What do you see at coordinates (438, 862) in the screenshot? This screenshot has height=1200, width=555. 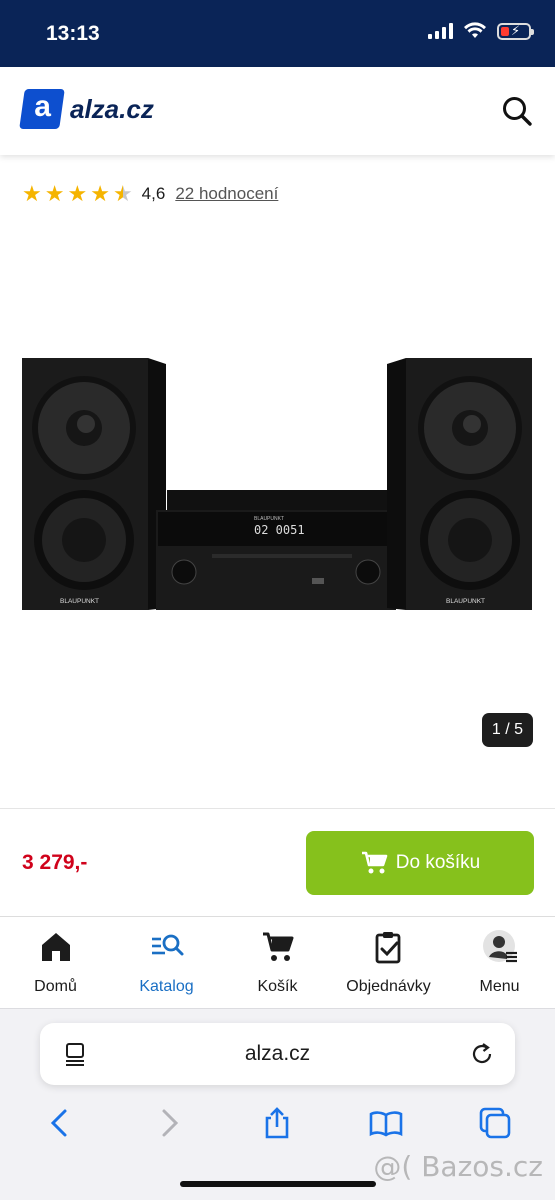 I see `add-to-cart-label: Do košíku` at bounding box center [438, 862].